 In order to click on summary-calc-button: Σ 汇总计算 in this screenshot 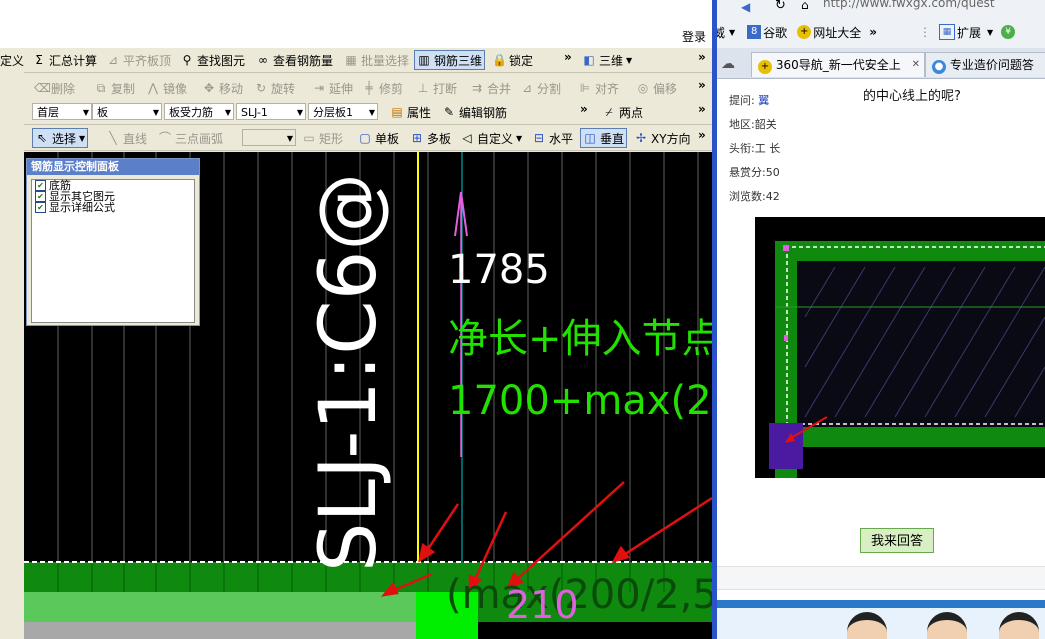, I will do `click(64, 60)`.